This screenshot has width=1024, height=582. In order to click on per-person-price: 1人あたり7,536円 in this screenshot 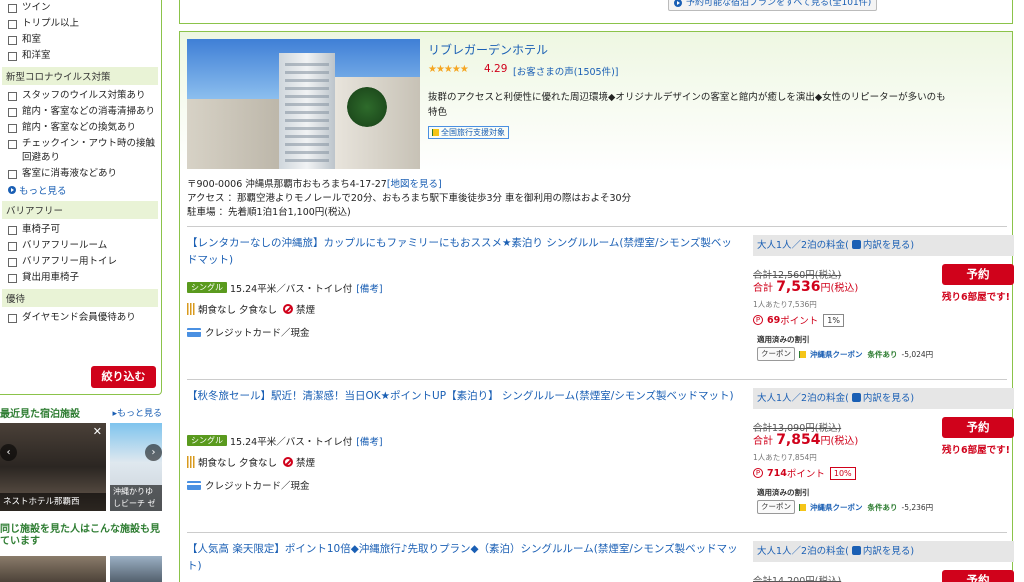, I will do `click(785, 304)`.